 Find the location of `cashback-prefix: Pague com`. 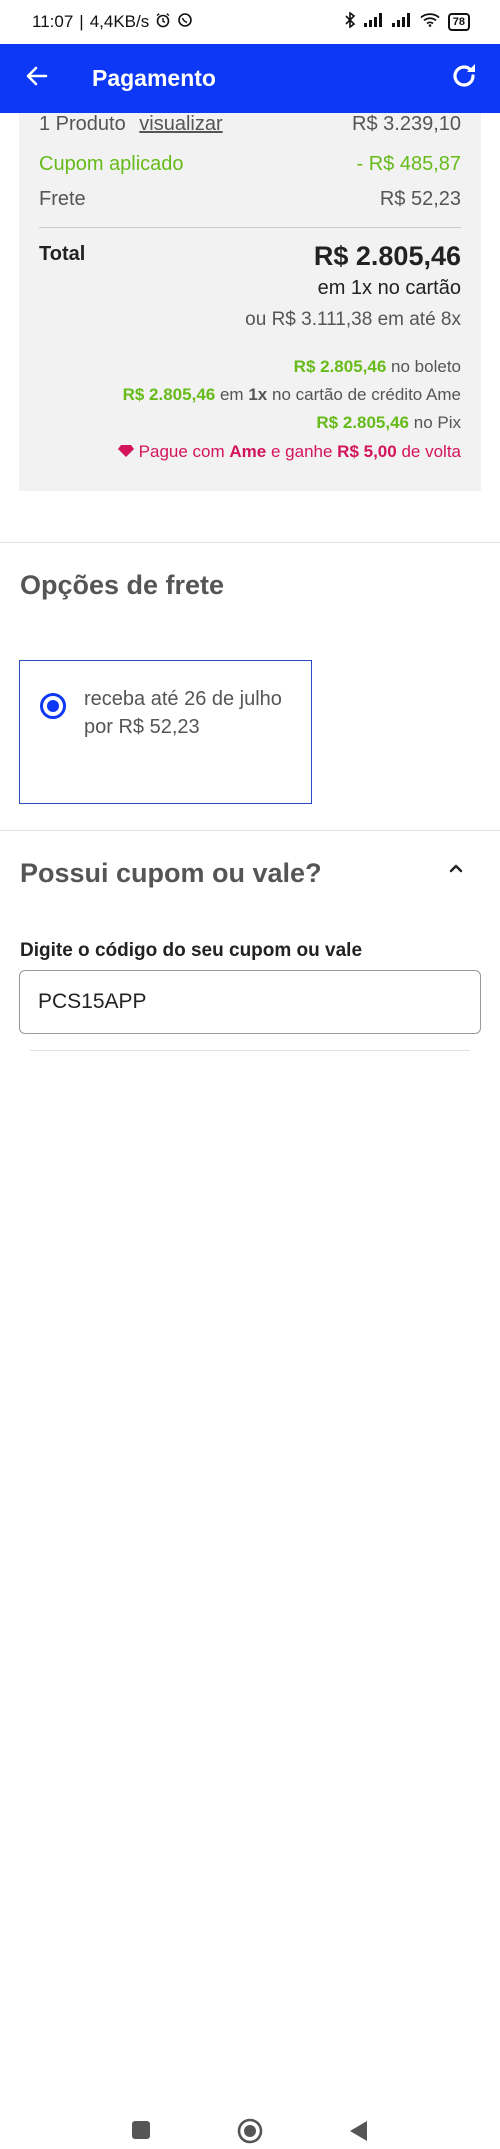

cashback-prefix: Pague com is located at coordinates (181, 451).